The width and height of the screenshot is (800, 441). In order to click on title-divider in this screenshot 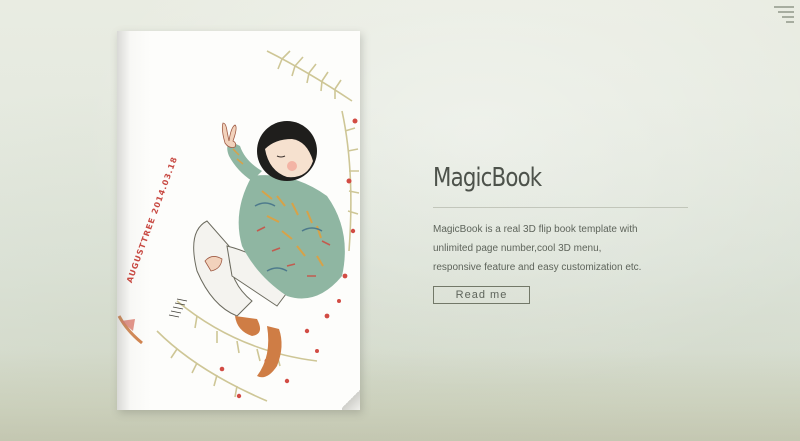, I will do `click(560, 207)`.